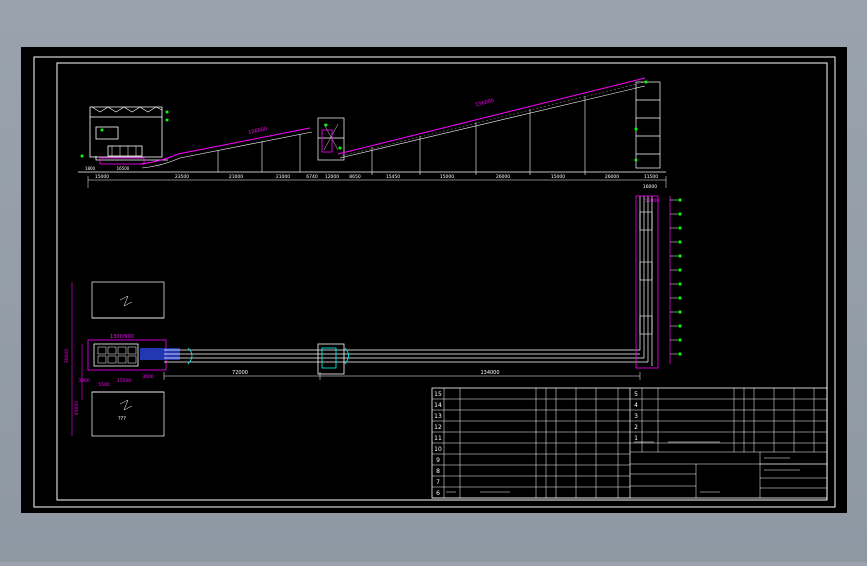  What do you see at coordinates (438, 405) in the screenshot?
I see `title-block-row-number: 14` at bounding box center [438, 405].